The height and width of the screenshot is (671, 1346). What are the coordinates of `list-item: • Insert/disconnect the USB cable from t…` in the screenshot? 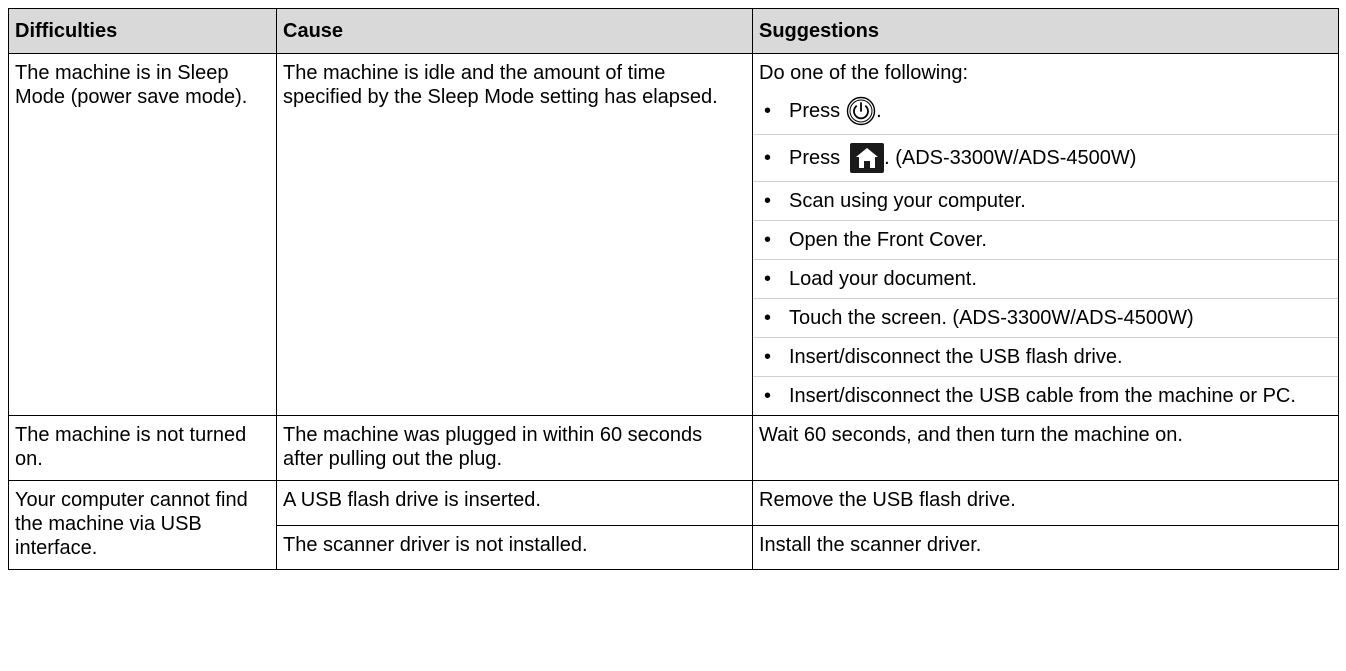 It's located at (1045, 395).